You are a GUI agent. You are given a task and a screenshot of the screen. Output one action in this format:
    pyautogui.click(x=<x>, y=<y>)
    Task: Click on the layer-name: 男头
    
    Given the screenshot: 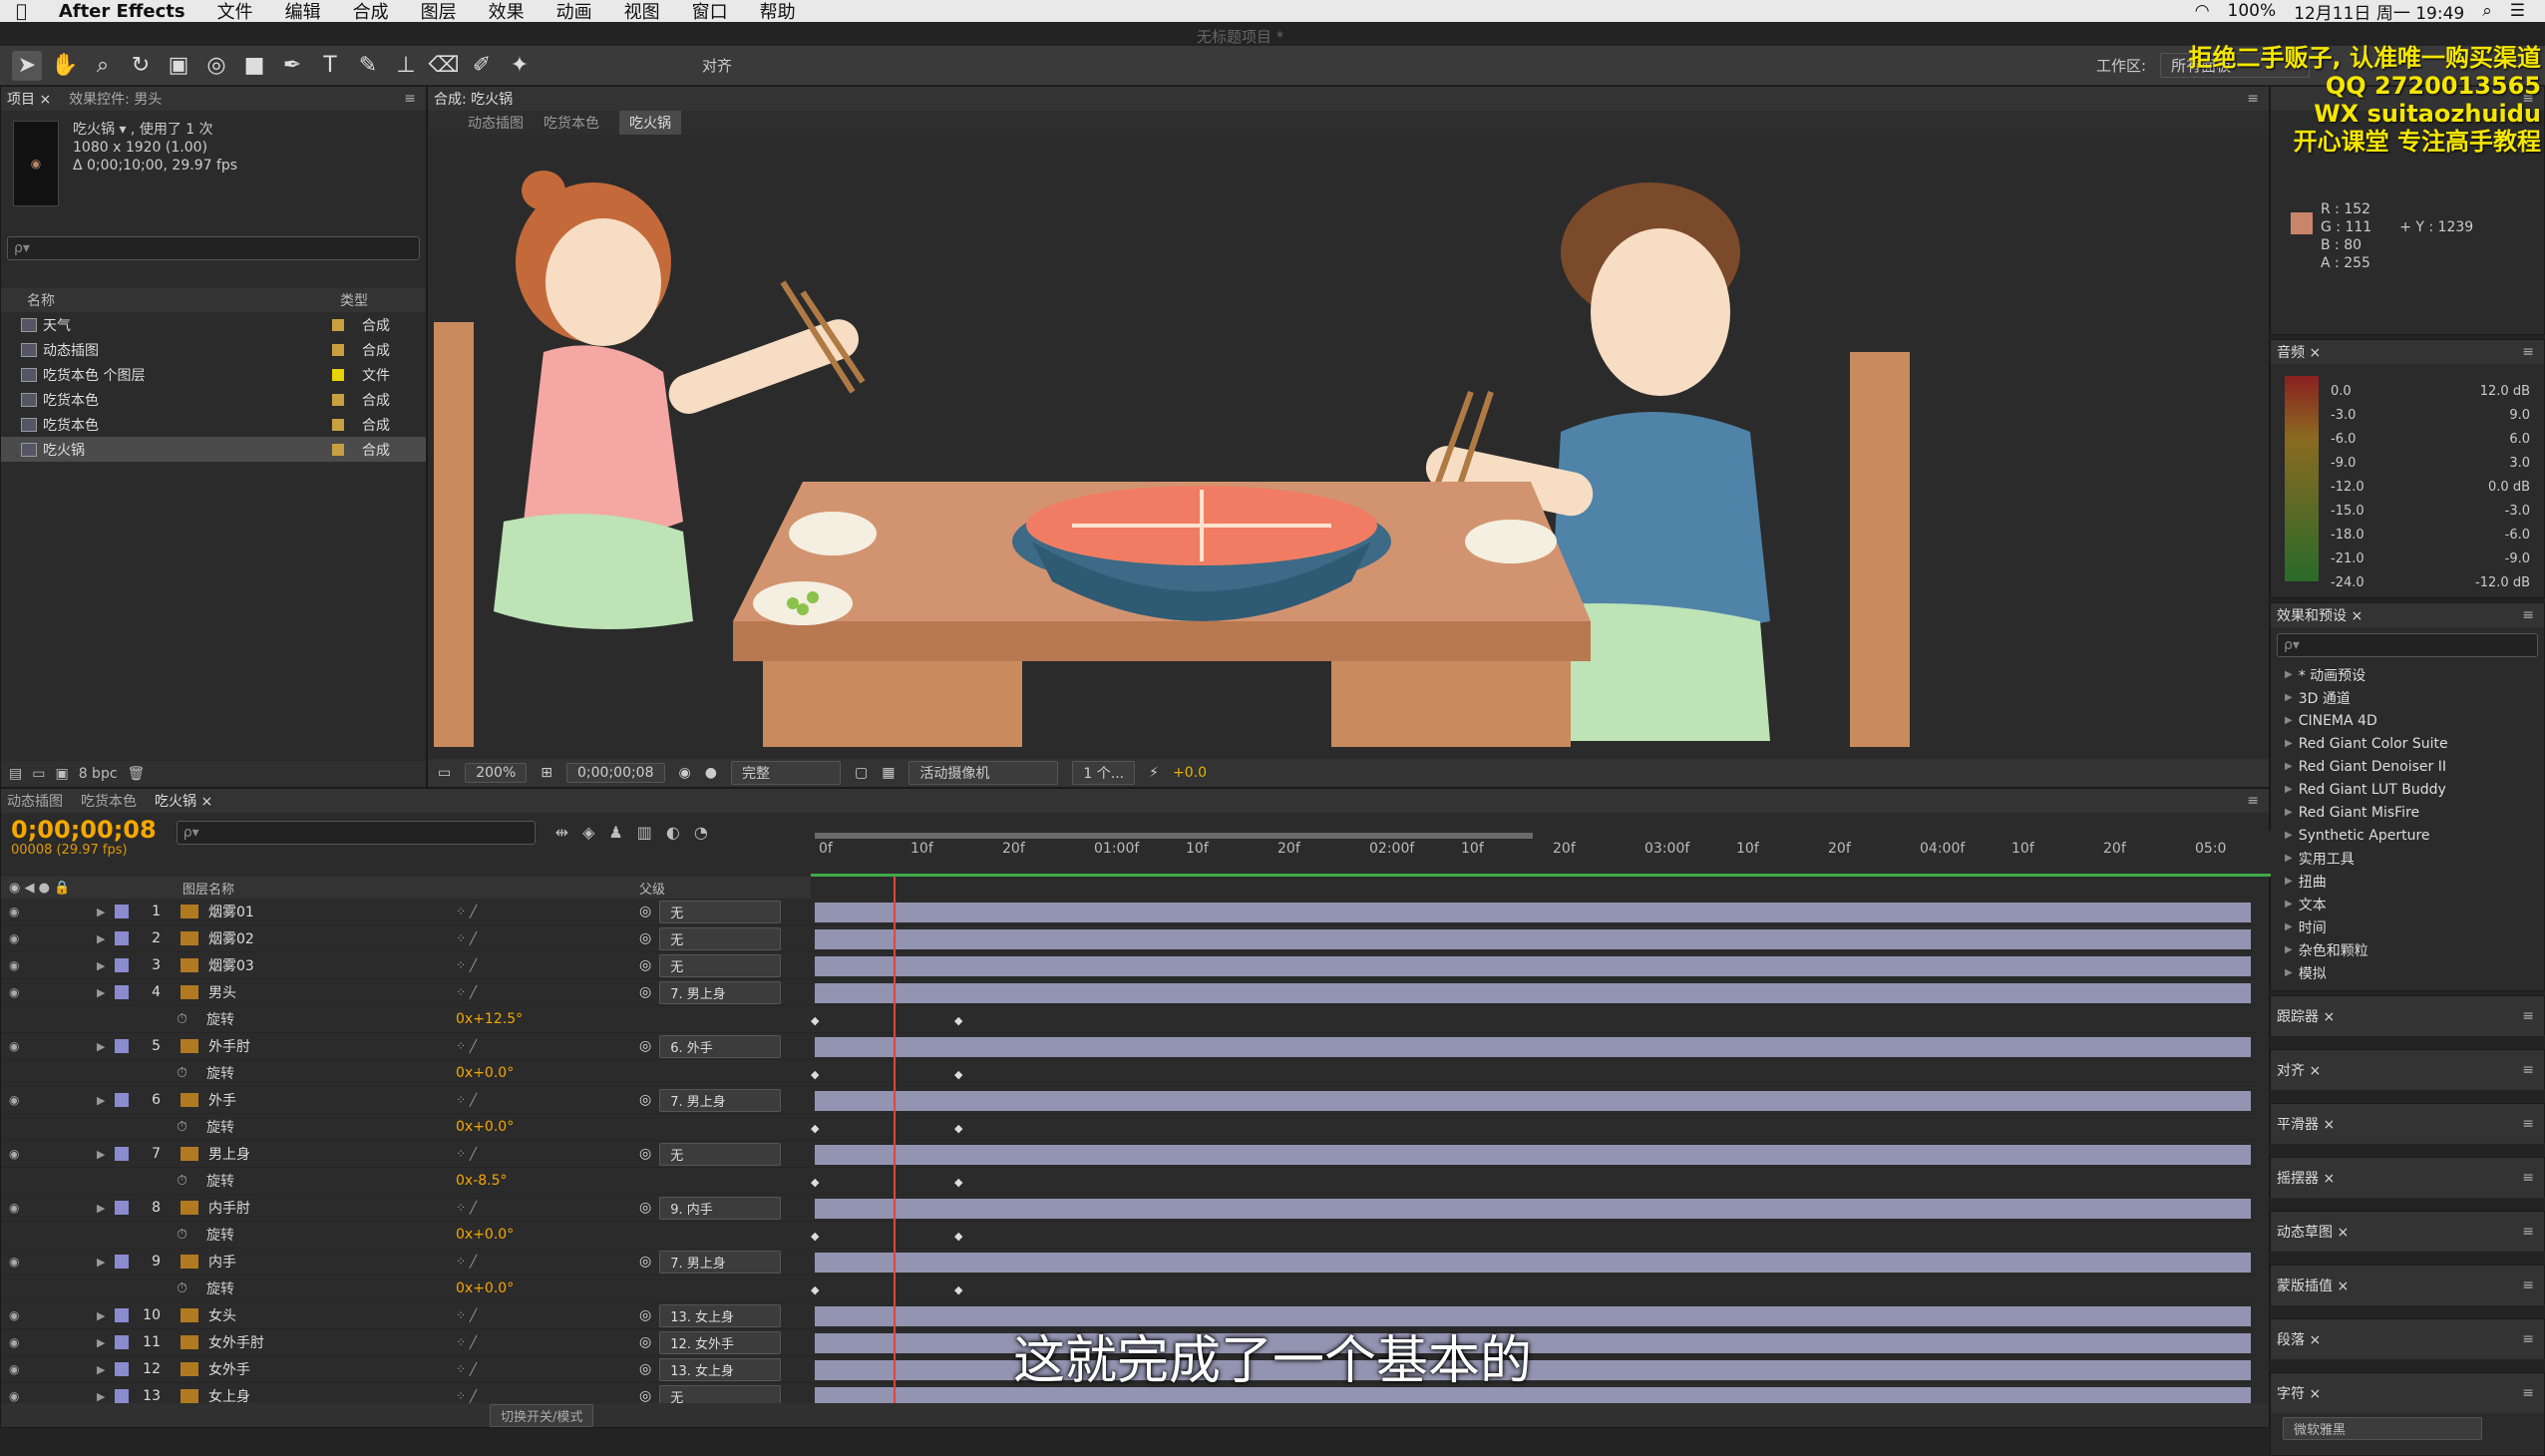 What is the action you would take?
    pyautogui.click(x=222, y=992)
    